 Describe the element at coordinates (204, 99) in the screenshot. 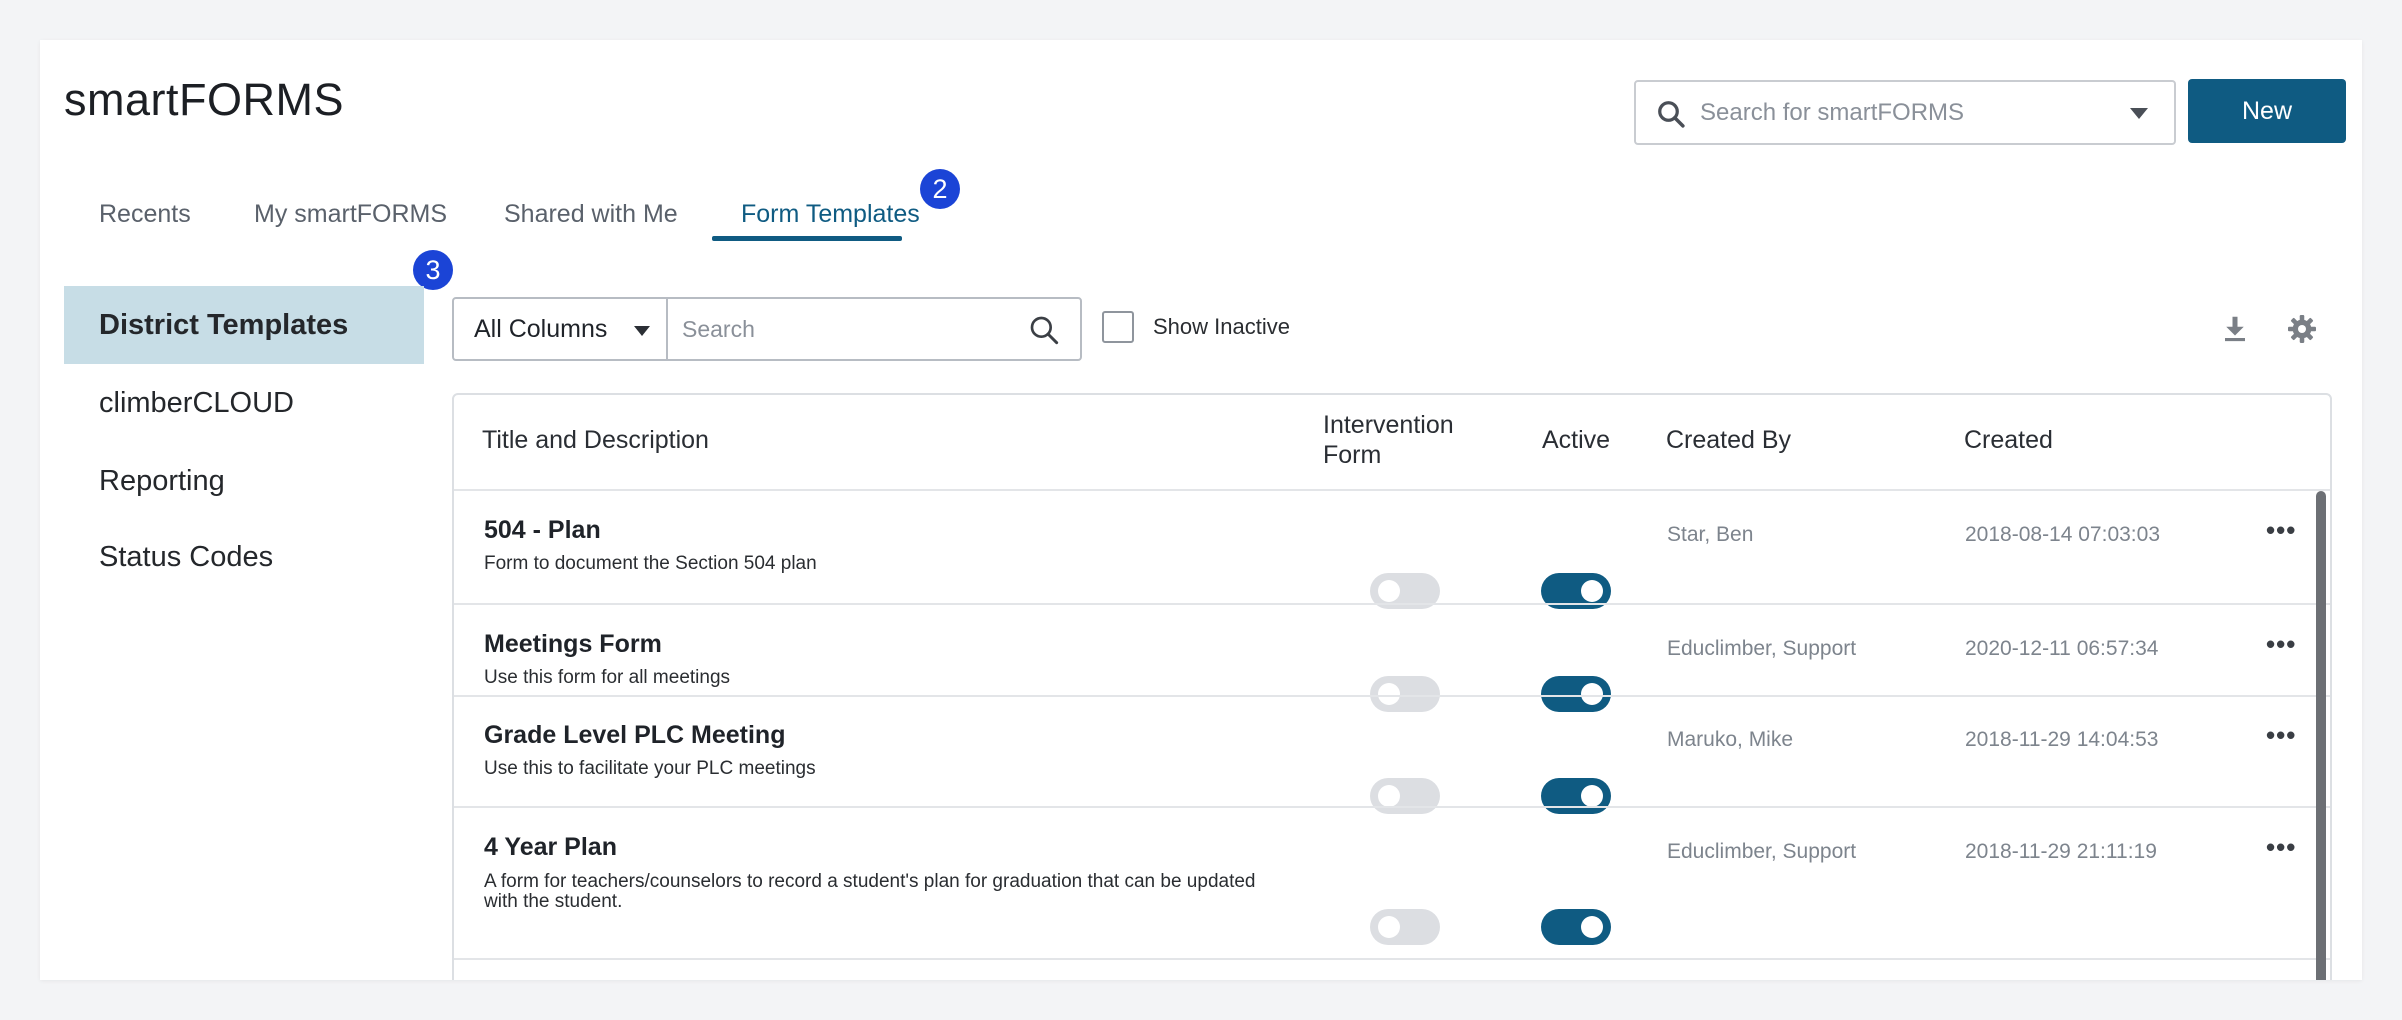

I see `app-title: smartFORMS` at that location.